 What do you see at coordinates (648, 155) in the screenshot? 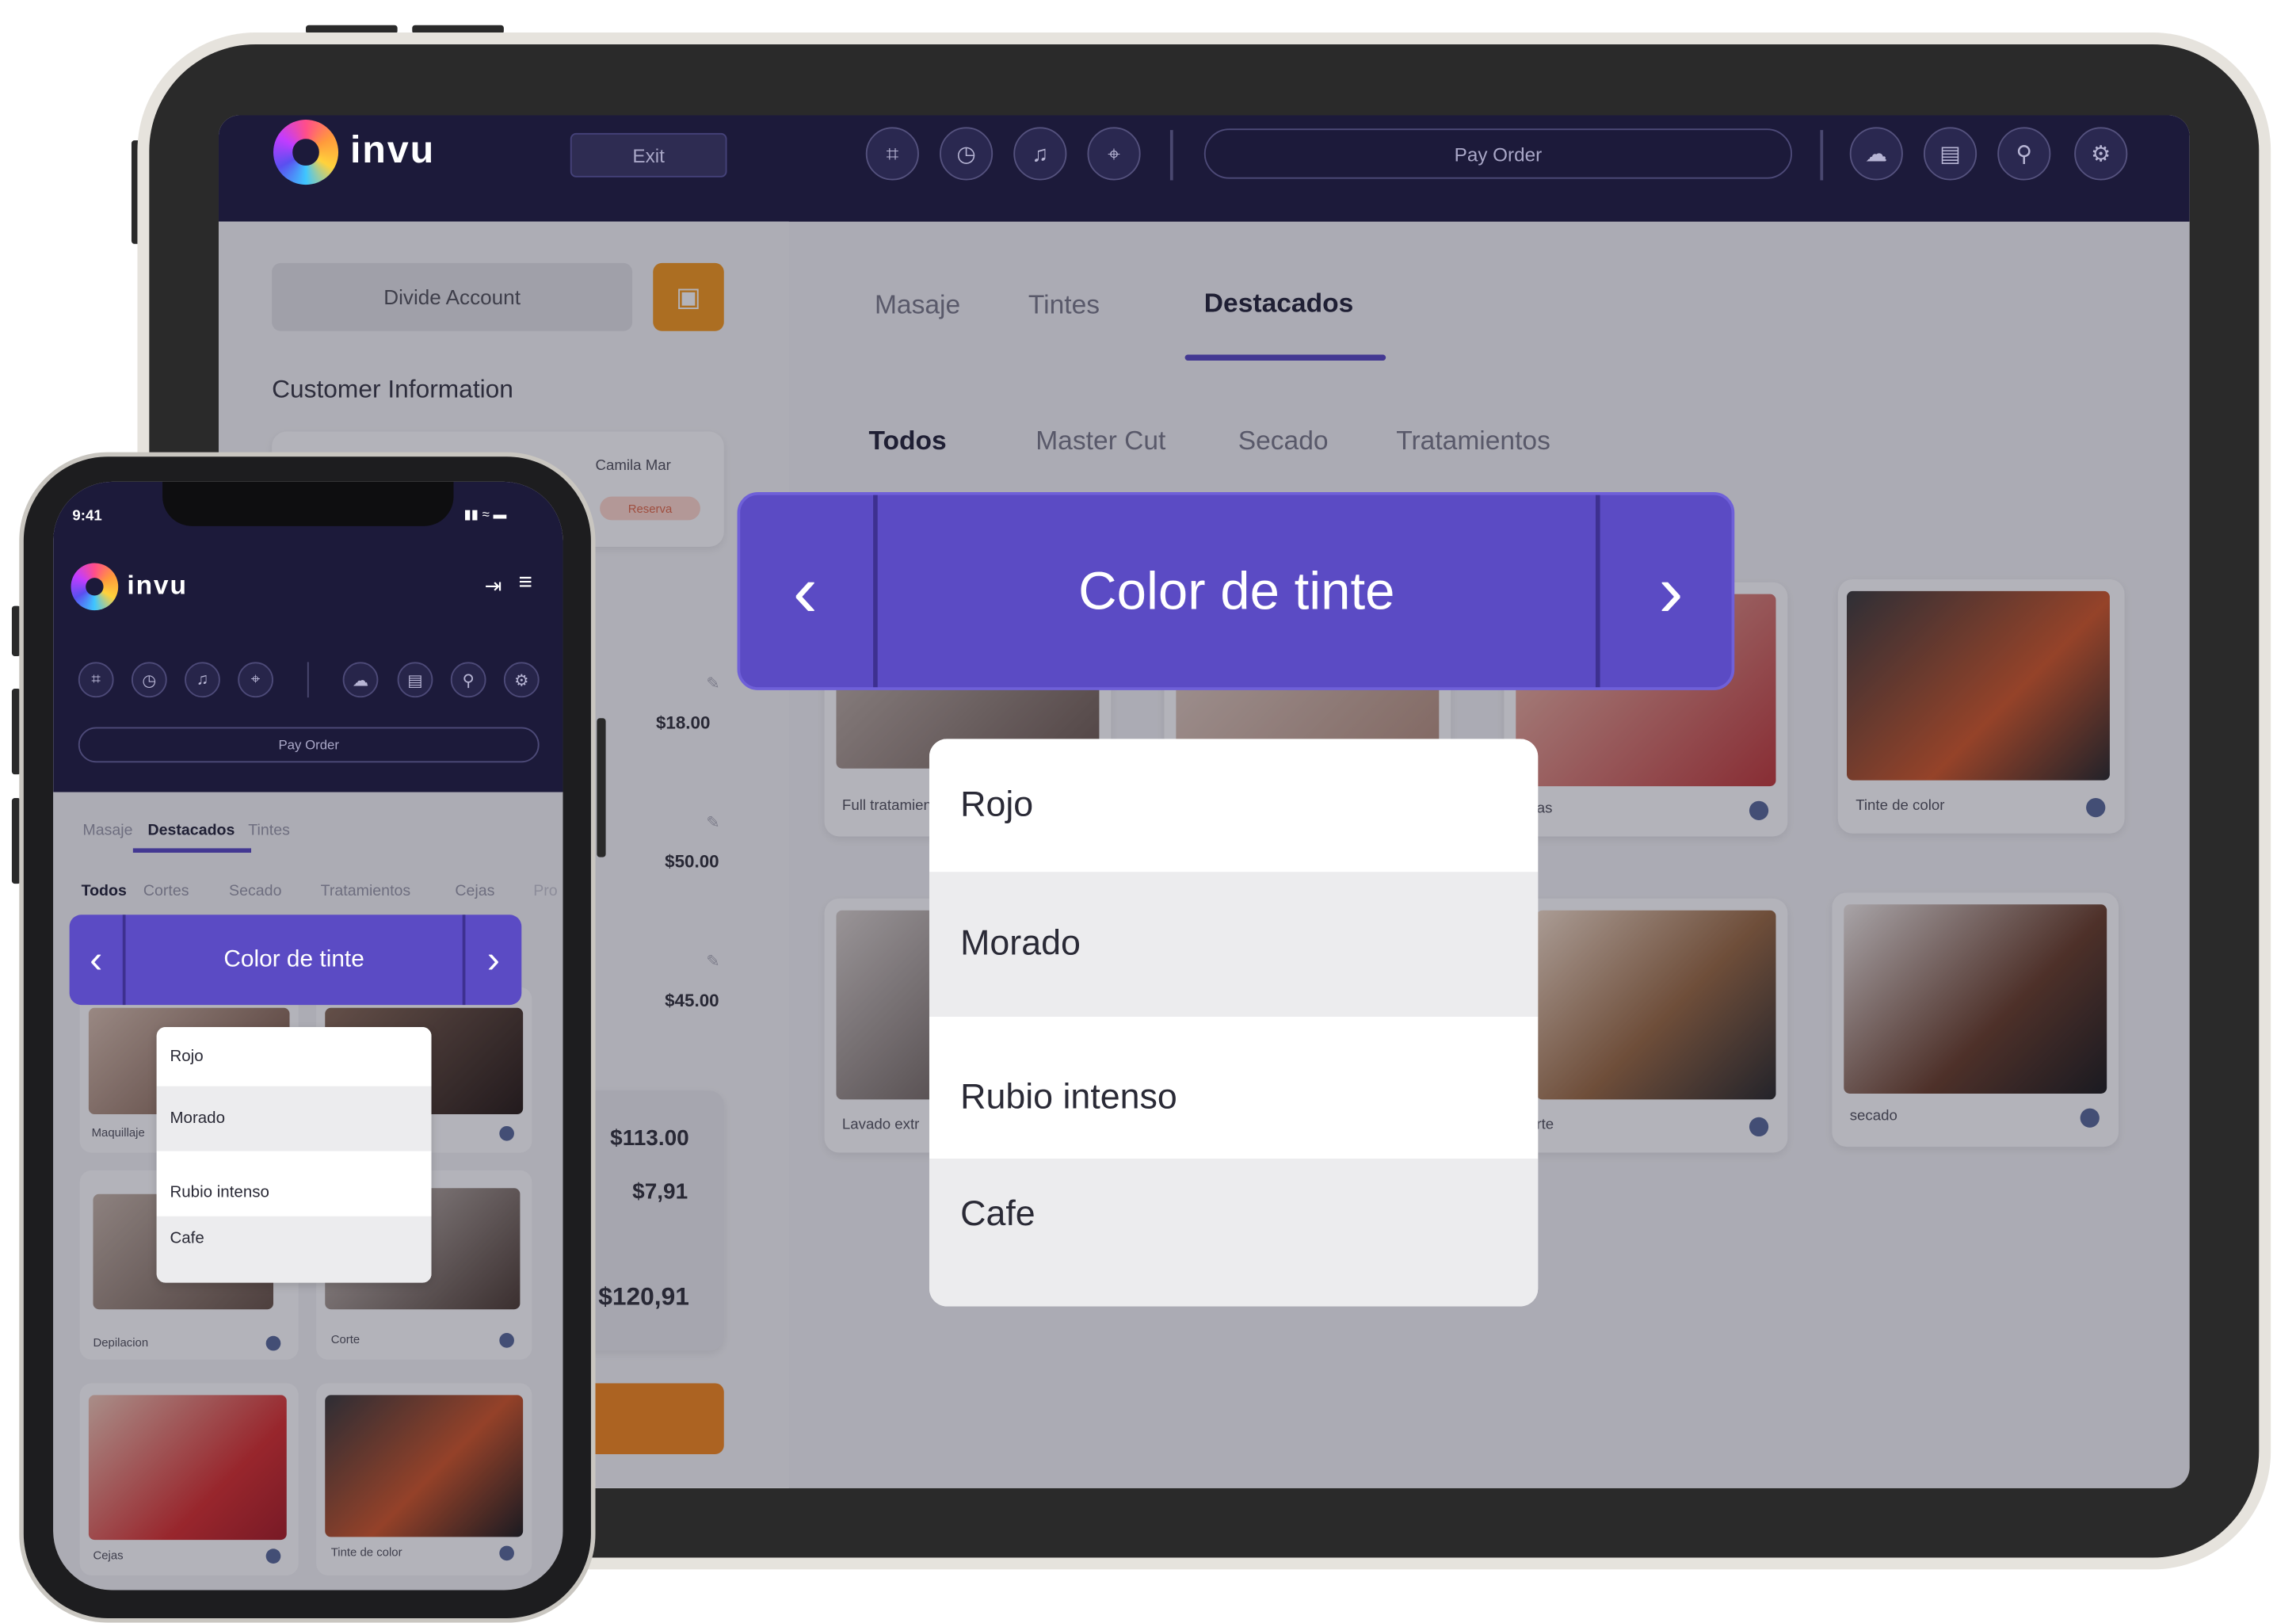
I see `exit-button: Exit` at bounding box center [648, 155].